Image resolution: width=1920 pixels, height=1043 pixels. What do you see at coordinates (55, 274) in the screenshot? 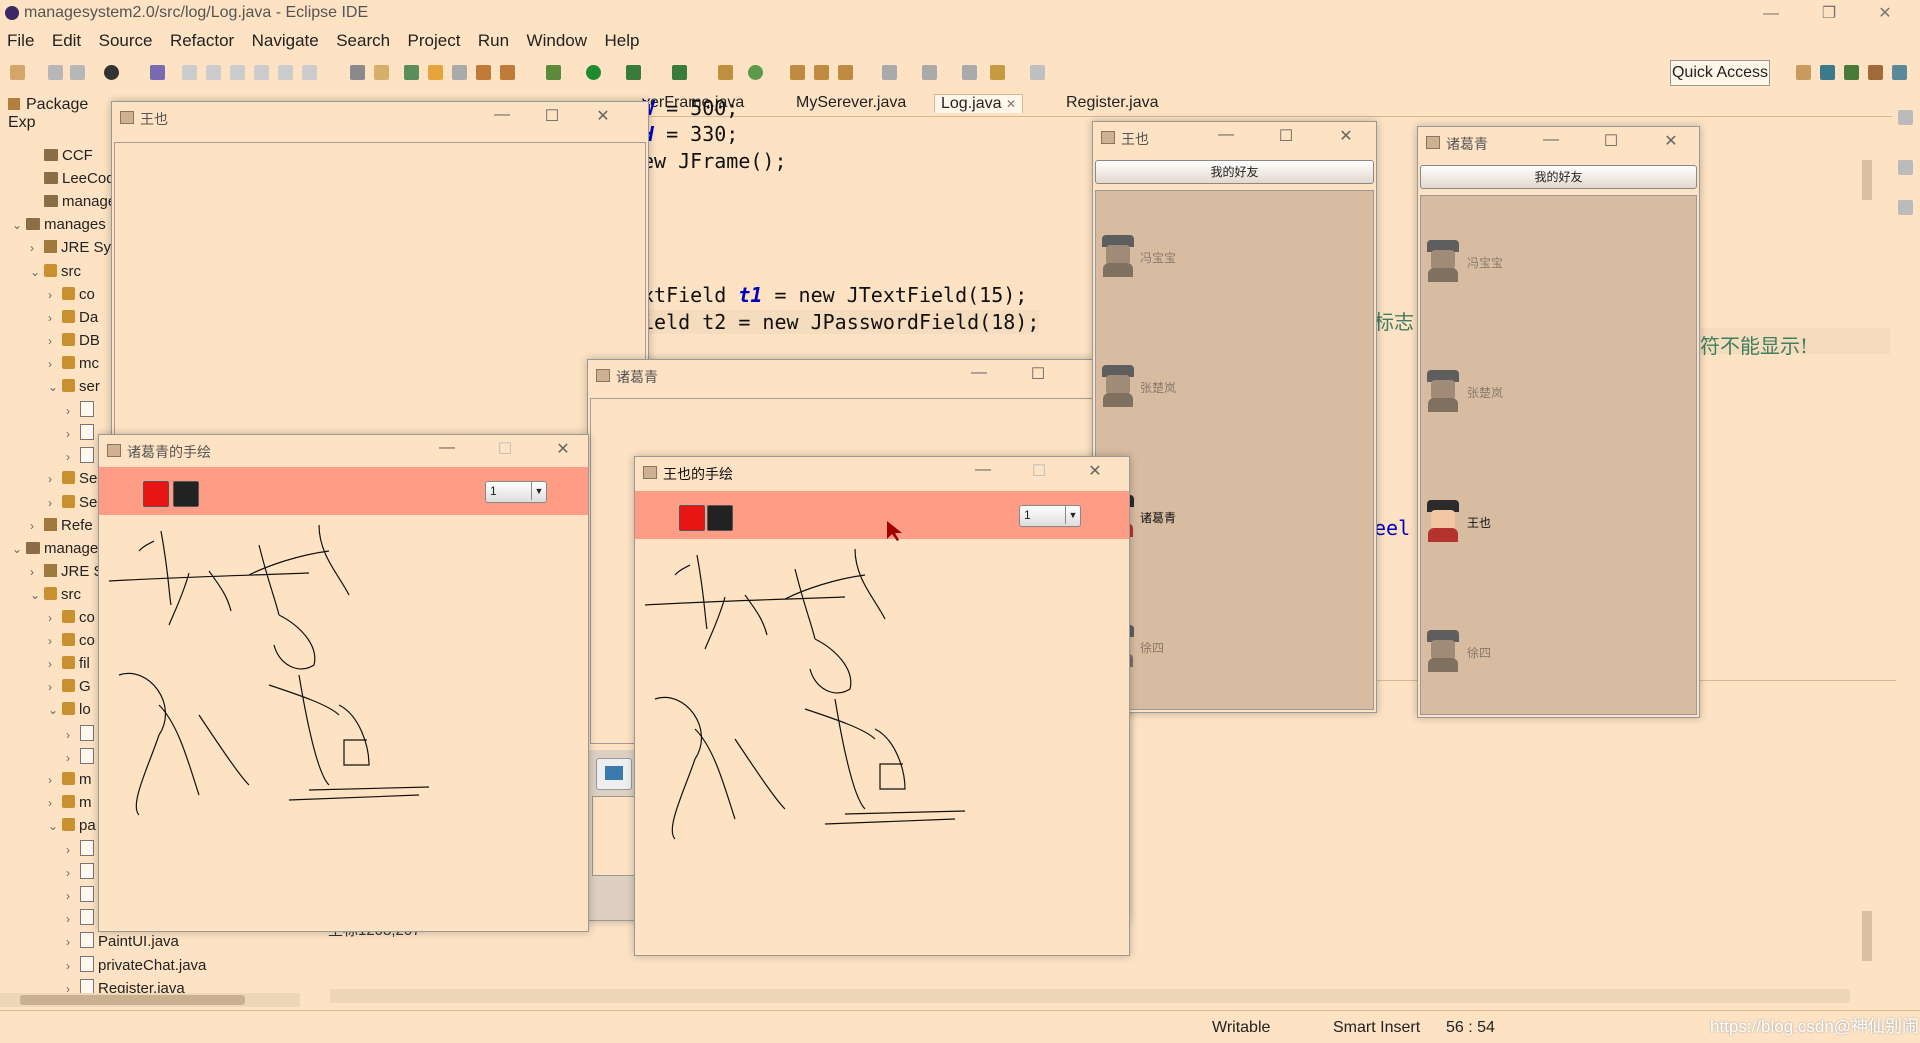
I see `tree-item: ⌄ src` at bounding box center [55, 274].